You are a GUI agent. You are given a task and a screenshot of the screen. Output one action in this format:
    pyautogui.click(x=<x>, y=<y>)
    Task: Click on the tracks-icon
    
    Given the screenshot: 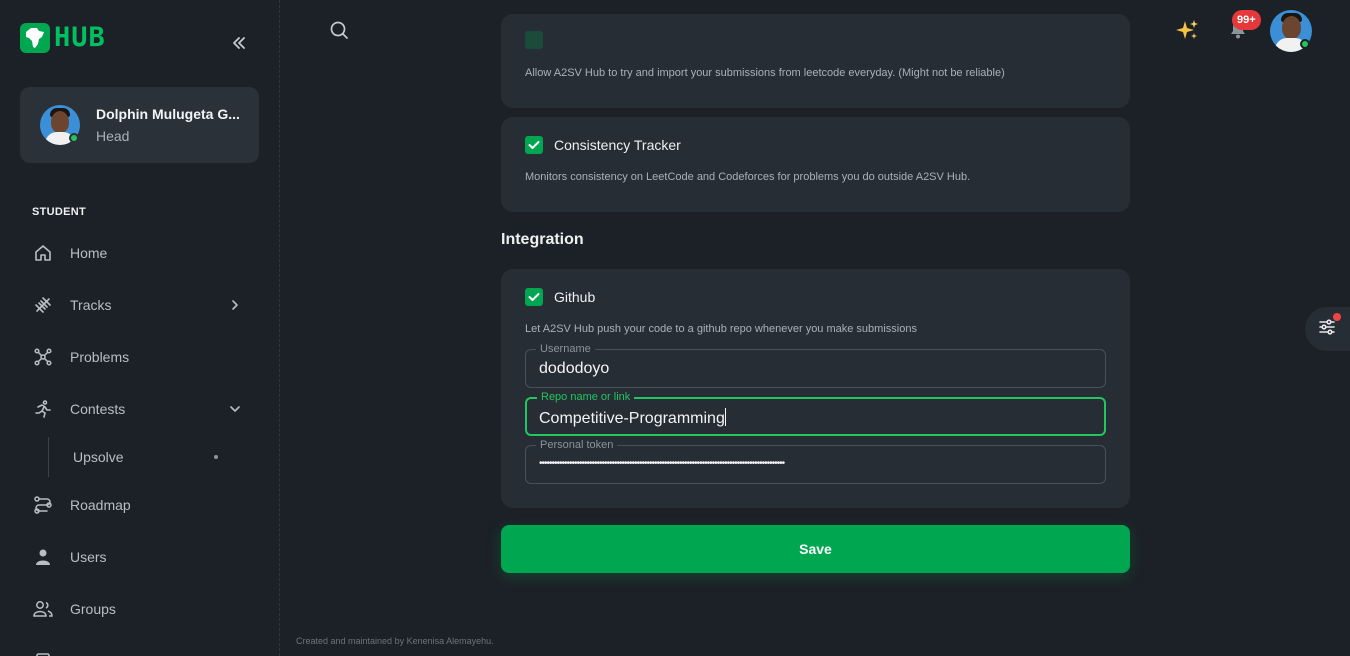 What is the action you would take?
    pyautogui.click(x=43, y=305)
    